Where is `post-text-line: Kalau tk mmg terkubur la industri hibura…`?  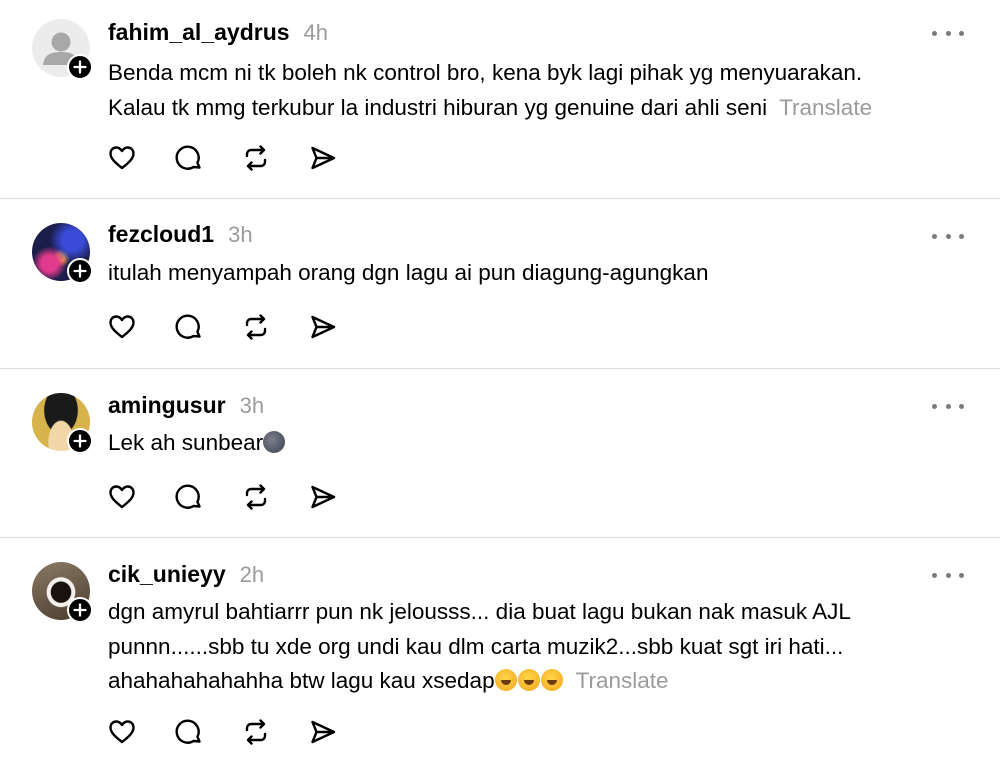 post-text-line: Kalau tk mmg terkubur la industri hibura… is located at coordinates (490, 107).